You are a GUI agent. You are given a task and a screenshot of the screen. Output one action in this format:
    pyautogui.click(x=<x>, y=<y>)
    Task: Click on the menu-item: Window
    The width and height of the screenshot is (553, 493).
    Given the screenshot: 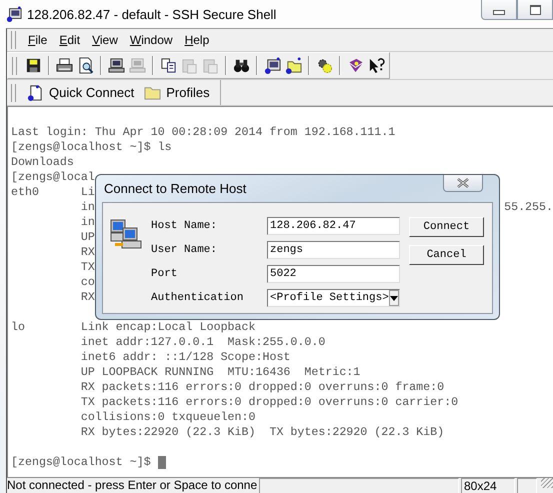 What is the action you would take?
    pyautogui.click(x=151, y=40)
    